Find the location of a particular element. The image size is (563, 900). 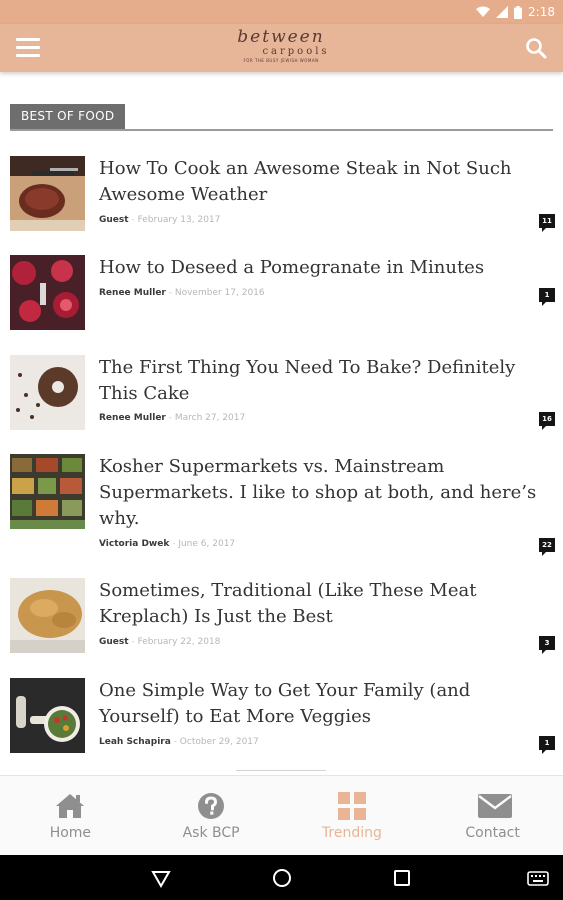

nav-trending: Trending is located at coordinates (352, 815).